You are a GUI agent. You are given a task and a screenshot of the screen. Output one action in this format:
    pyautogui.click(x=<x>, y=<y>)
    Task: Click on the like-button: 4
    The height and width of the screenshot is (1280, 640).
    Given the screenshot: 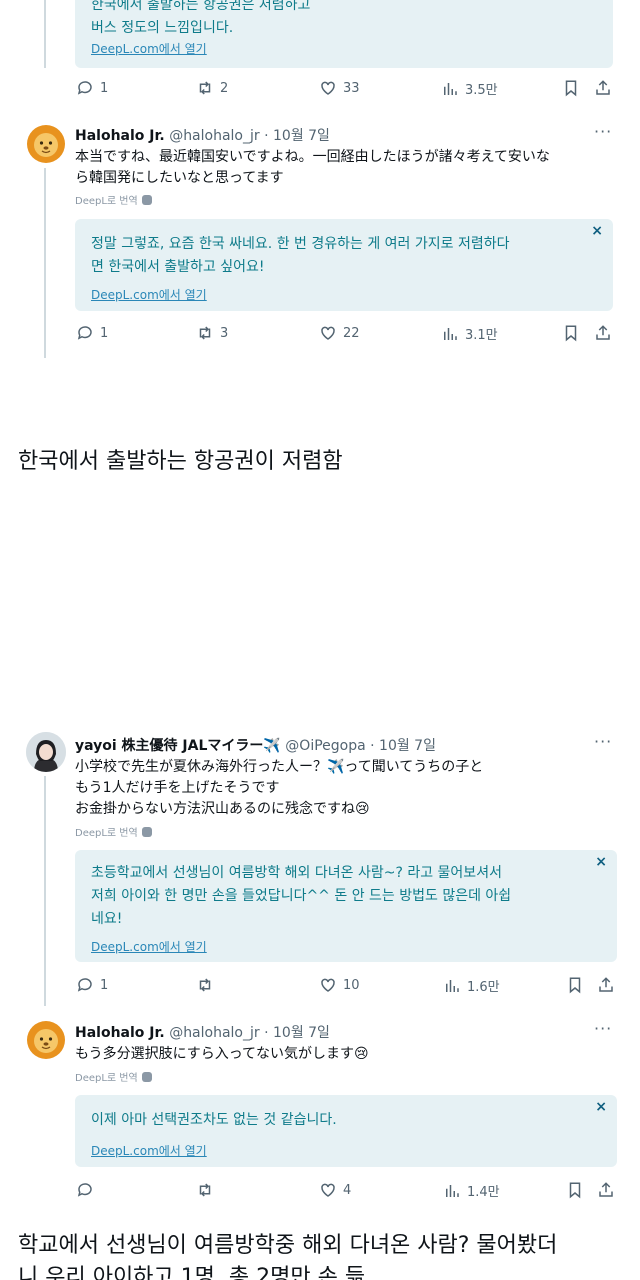 What is the action you would take?
    pyautogui.click(x=335, y=1190)
    